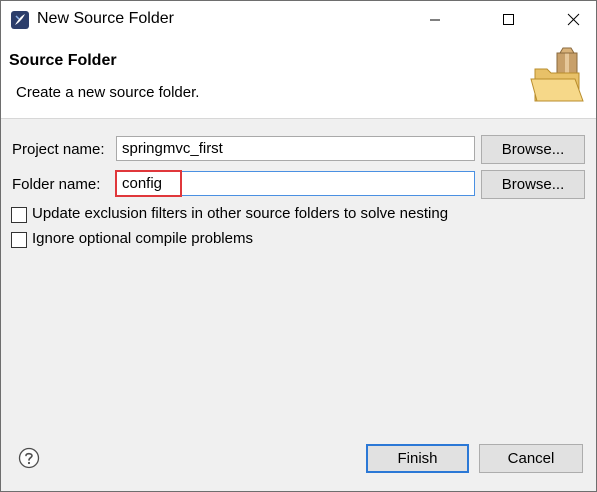 Image resolution: width=597 pixels, height=492 pixels. I want to click on folder-name-label: Folder name:, so click(56, 184).